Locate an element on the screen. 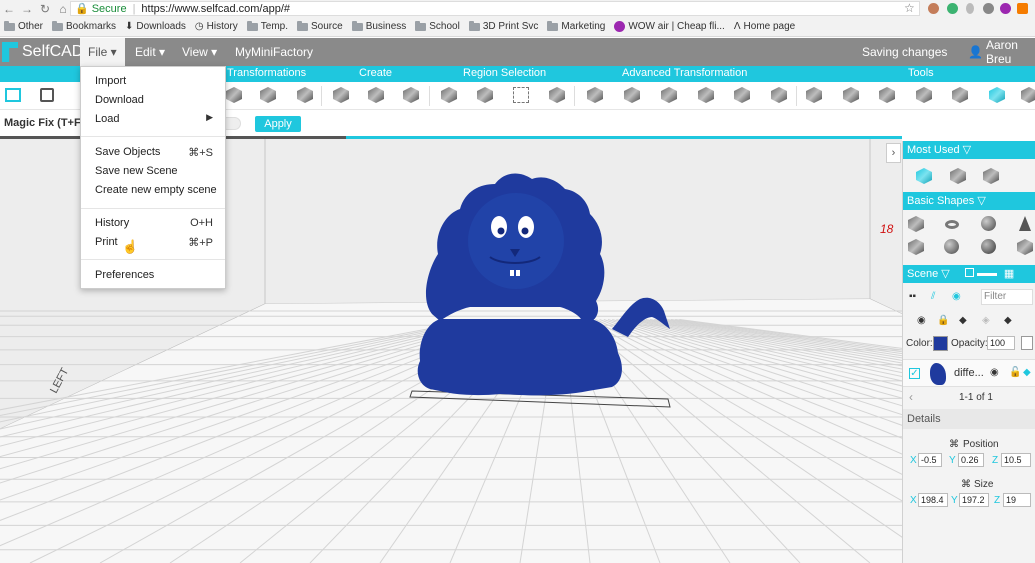  bookmark-item: Λ Home page is located at coordinates (764, 26).